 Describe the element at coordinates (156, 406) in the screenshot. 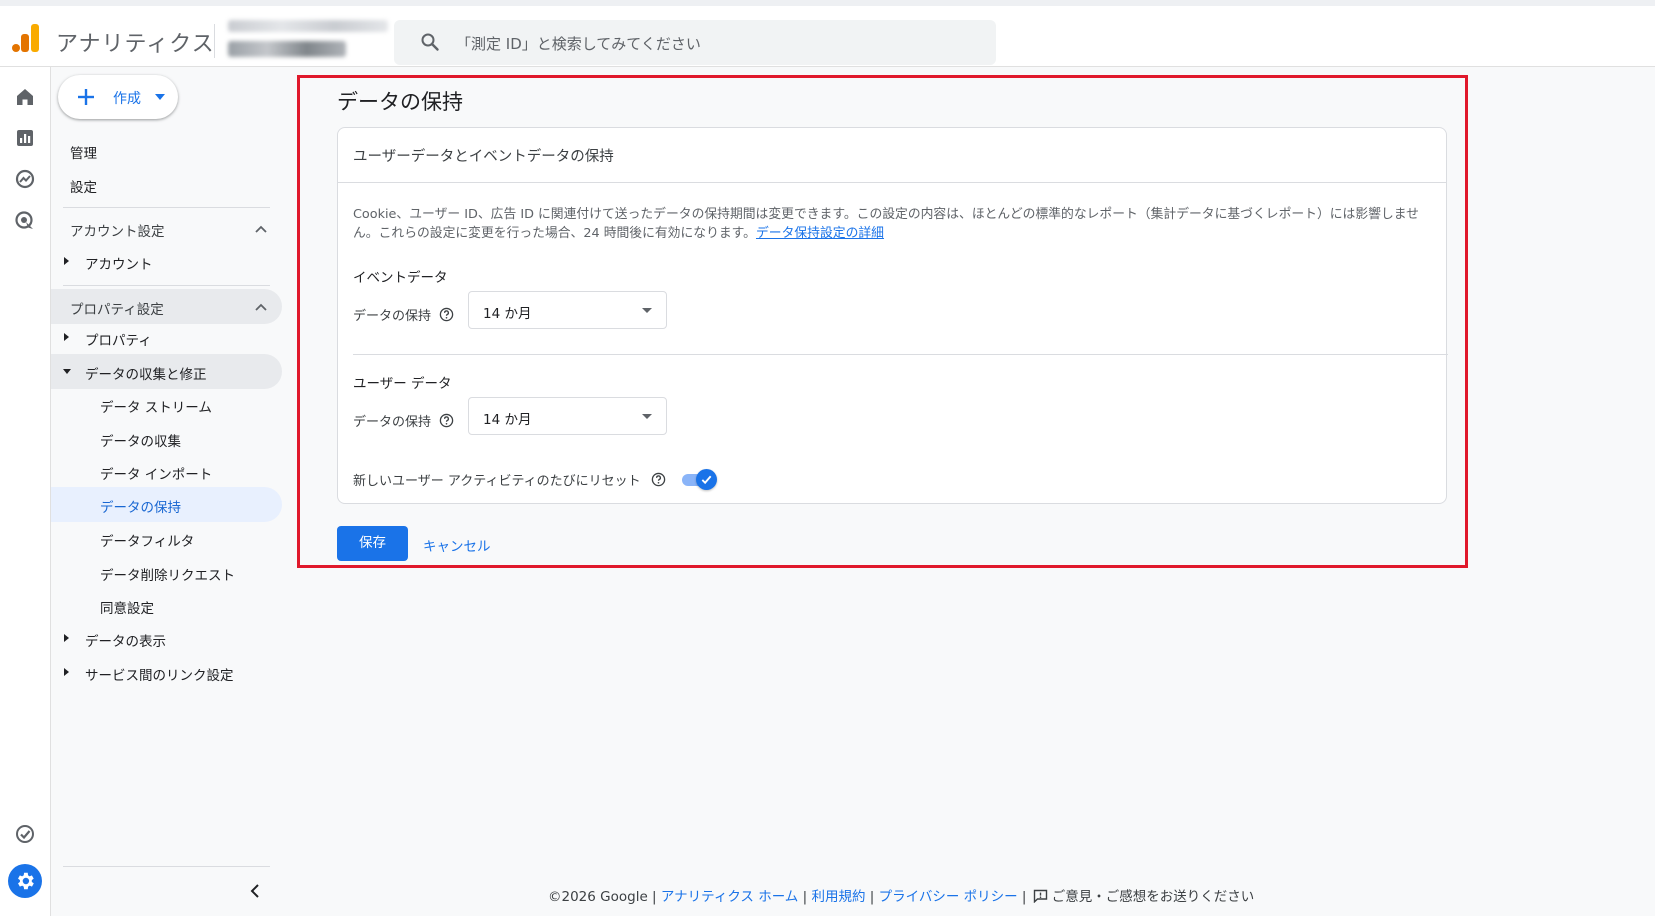

I see `nav-data-streams: データ ストリーム` at that location.